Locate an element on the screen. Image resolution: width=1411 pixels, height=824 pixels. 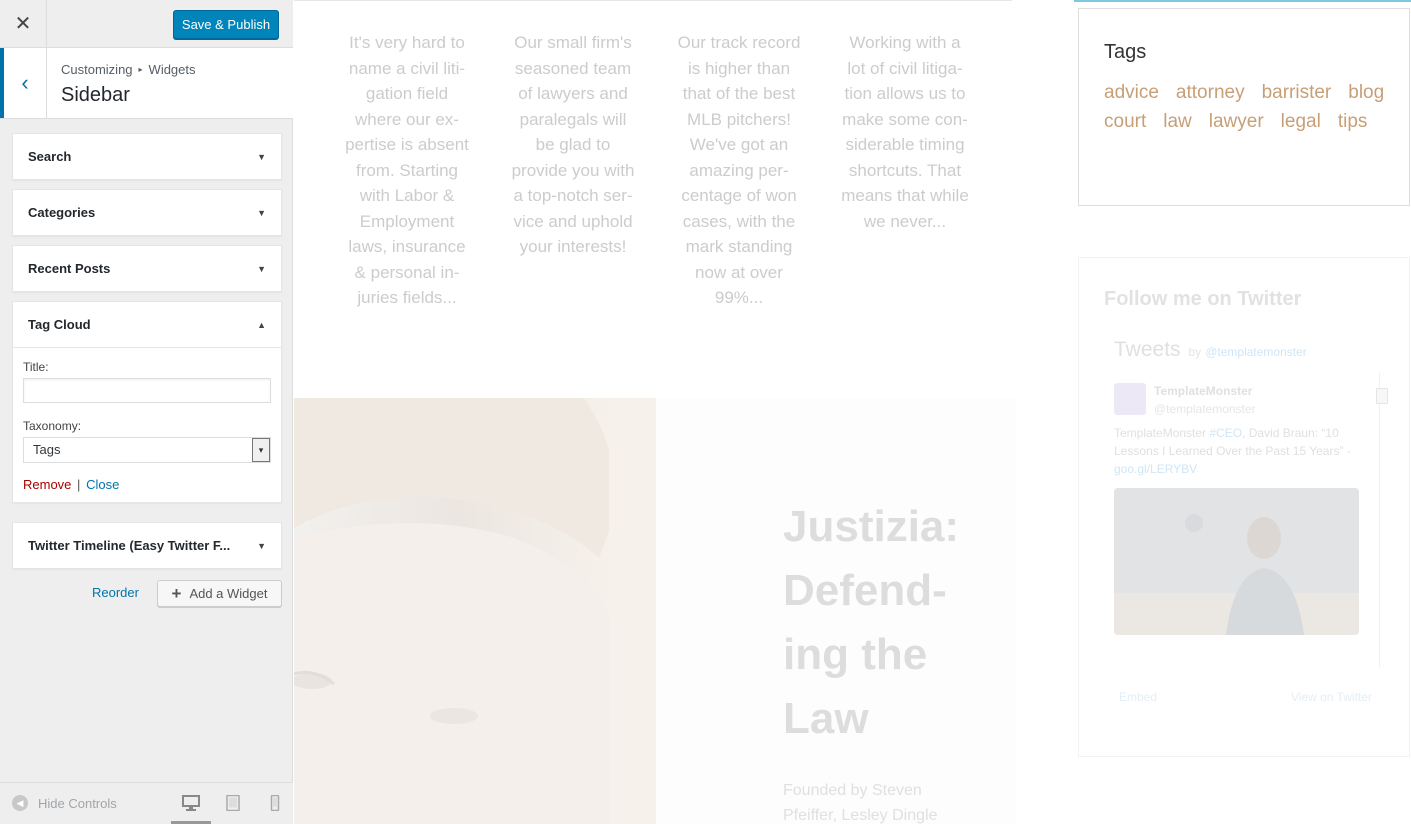
view-on-twitter-link: View on Twitter is located at coordinates (1331, 697).